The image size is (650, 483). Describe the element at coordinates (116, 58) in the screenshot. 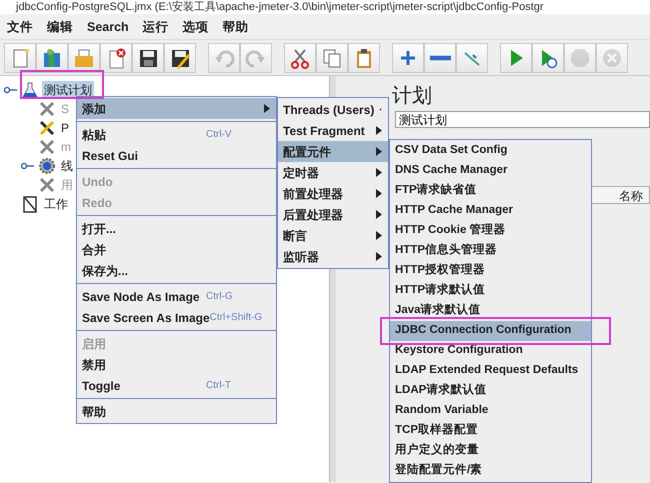

I see `document-close-button` at that location.